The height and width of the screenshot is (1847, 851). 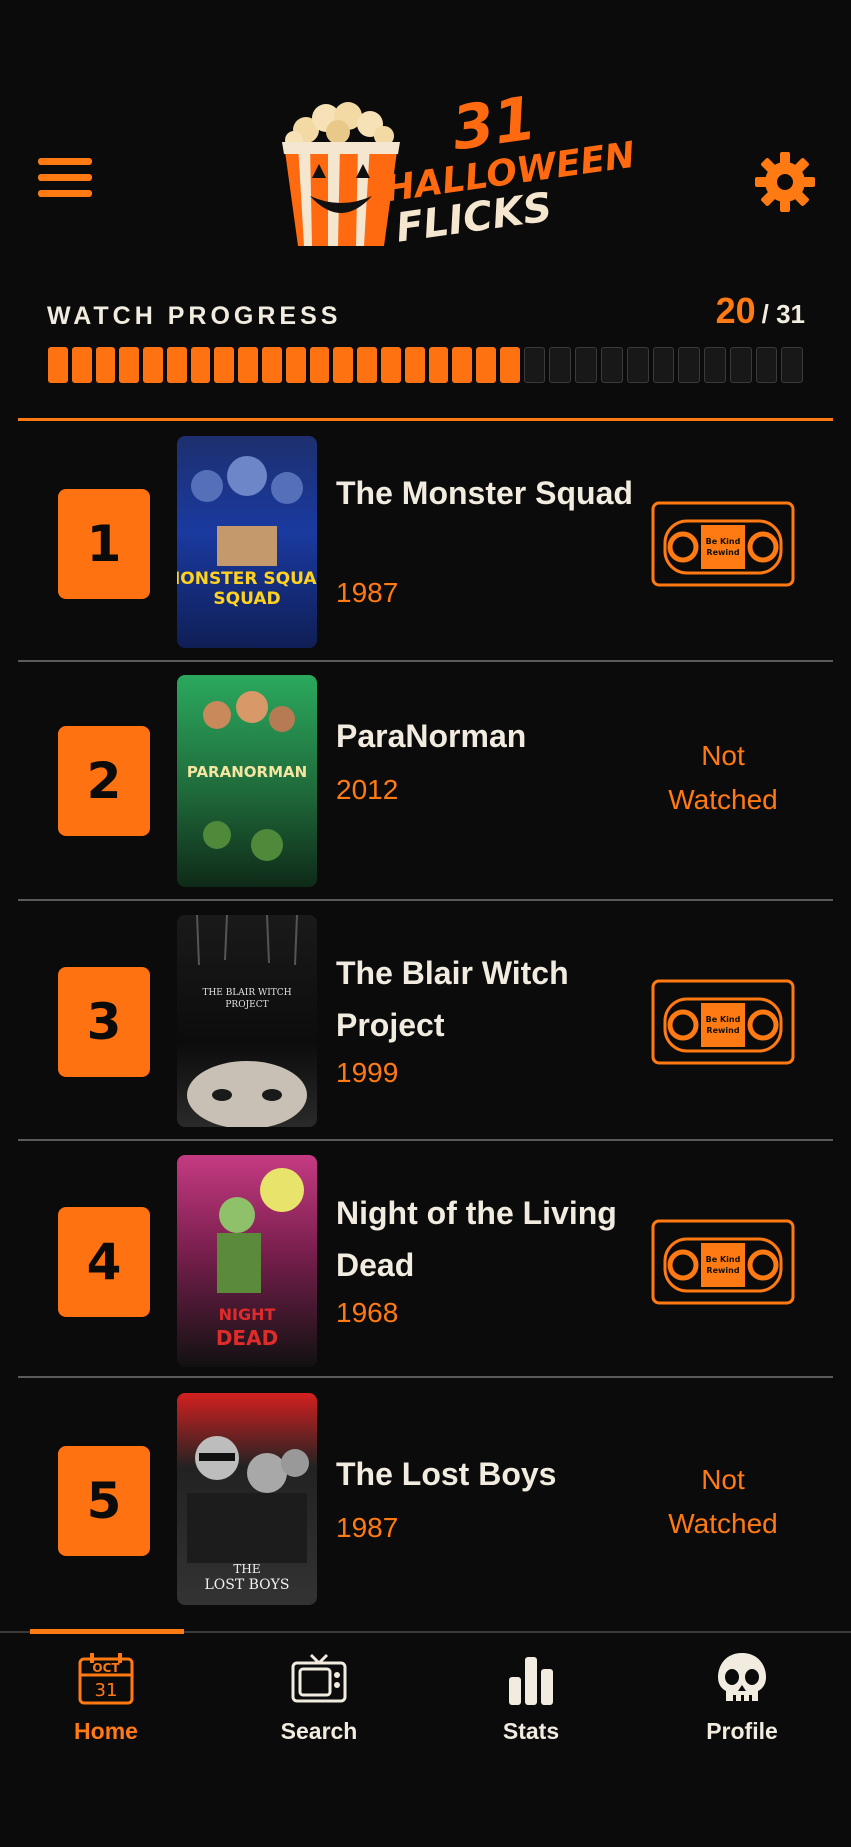 I want to click on movie-poster: THE BLAIR WITCH PROJECT, so click(x=247, y=1021).